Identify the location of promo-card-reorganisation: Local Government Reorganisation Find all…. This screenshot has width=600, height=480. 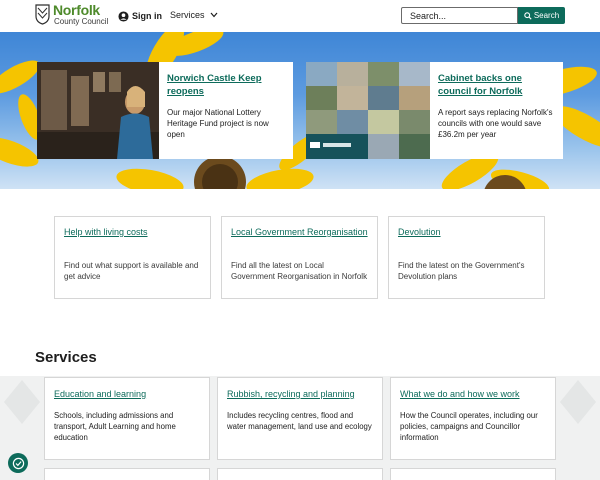
(299, 257).